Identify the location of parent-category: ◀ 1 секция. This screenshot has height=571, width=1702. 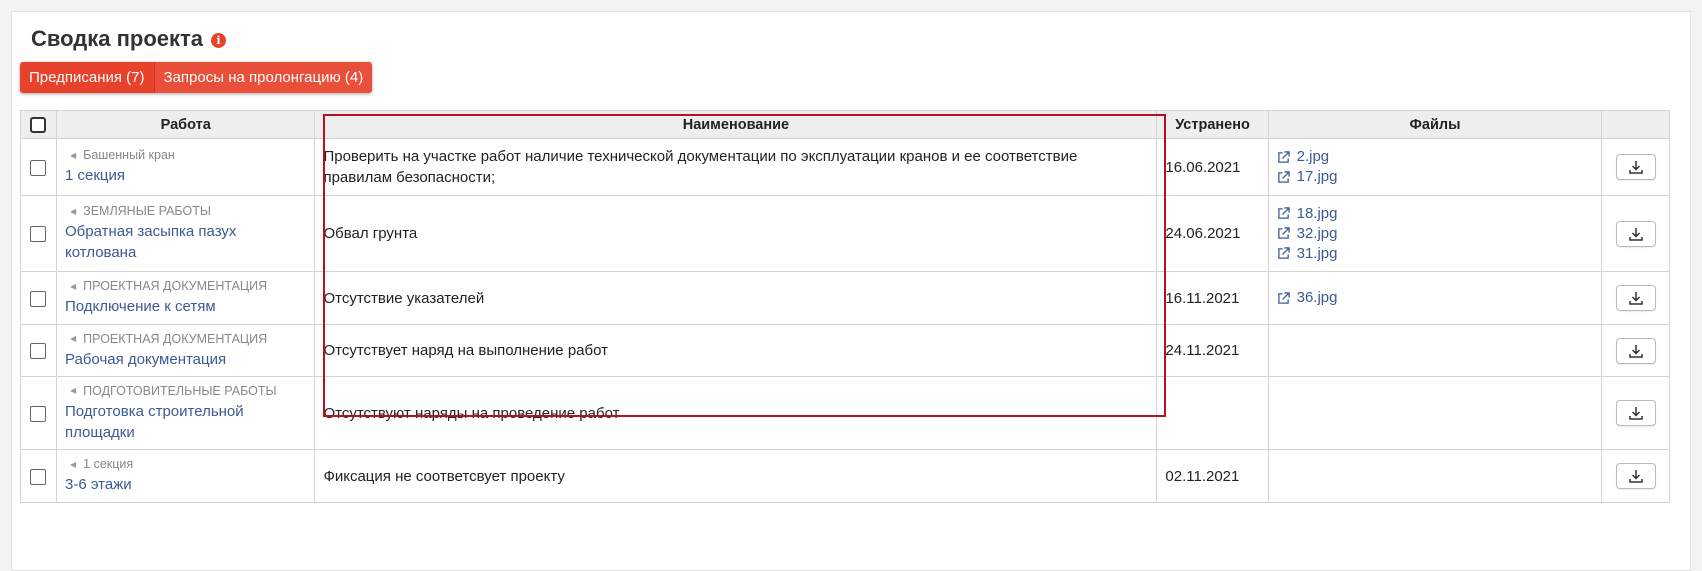
(101, 464).